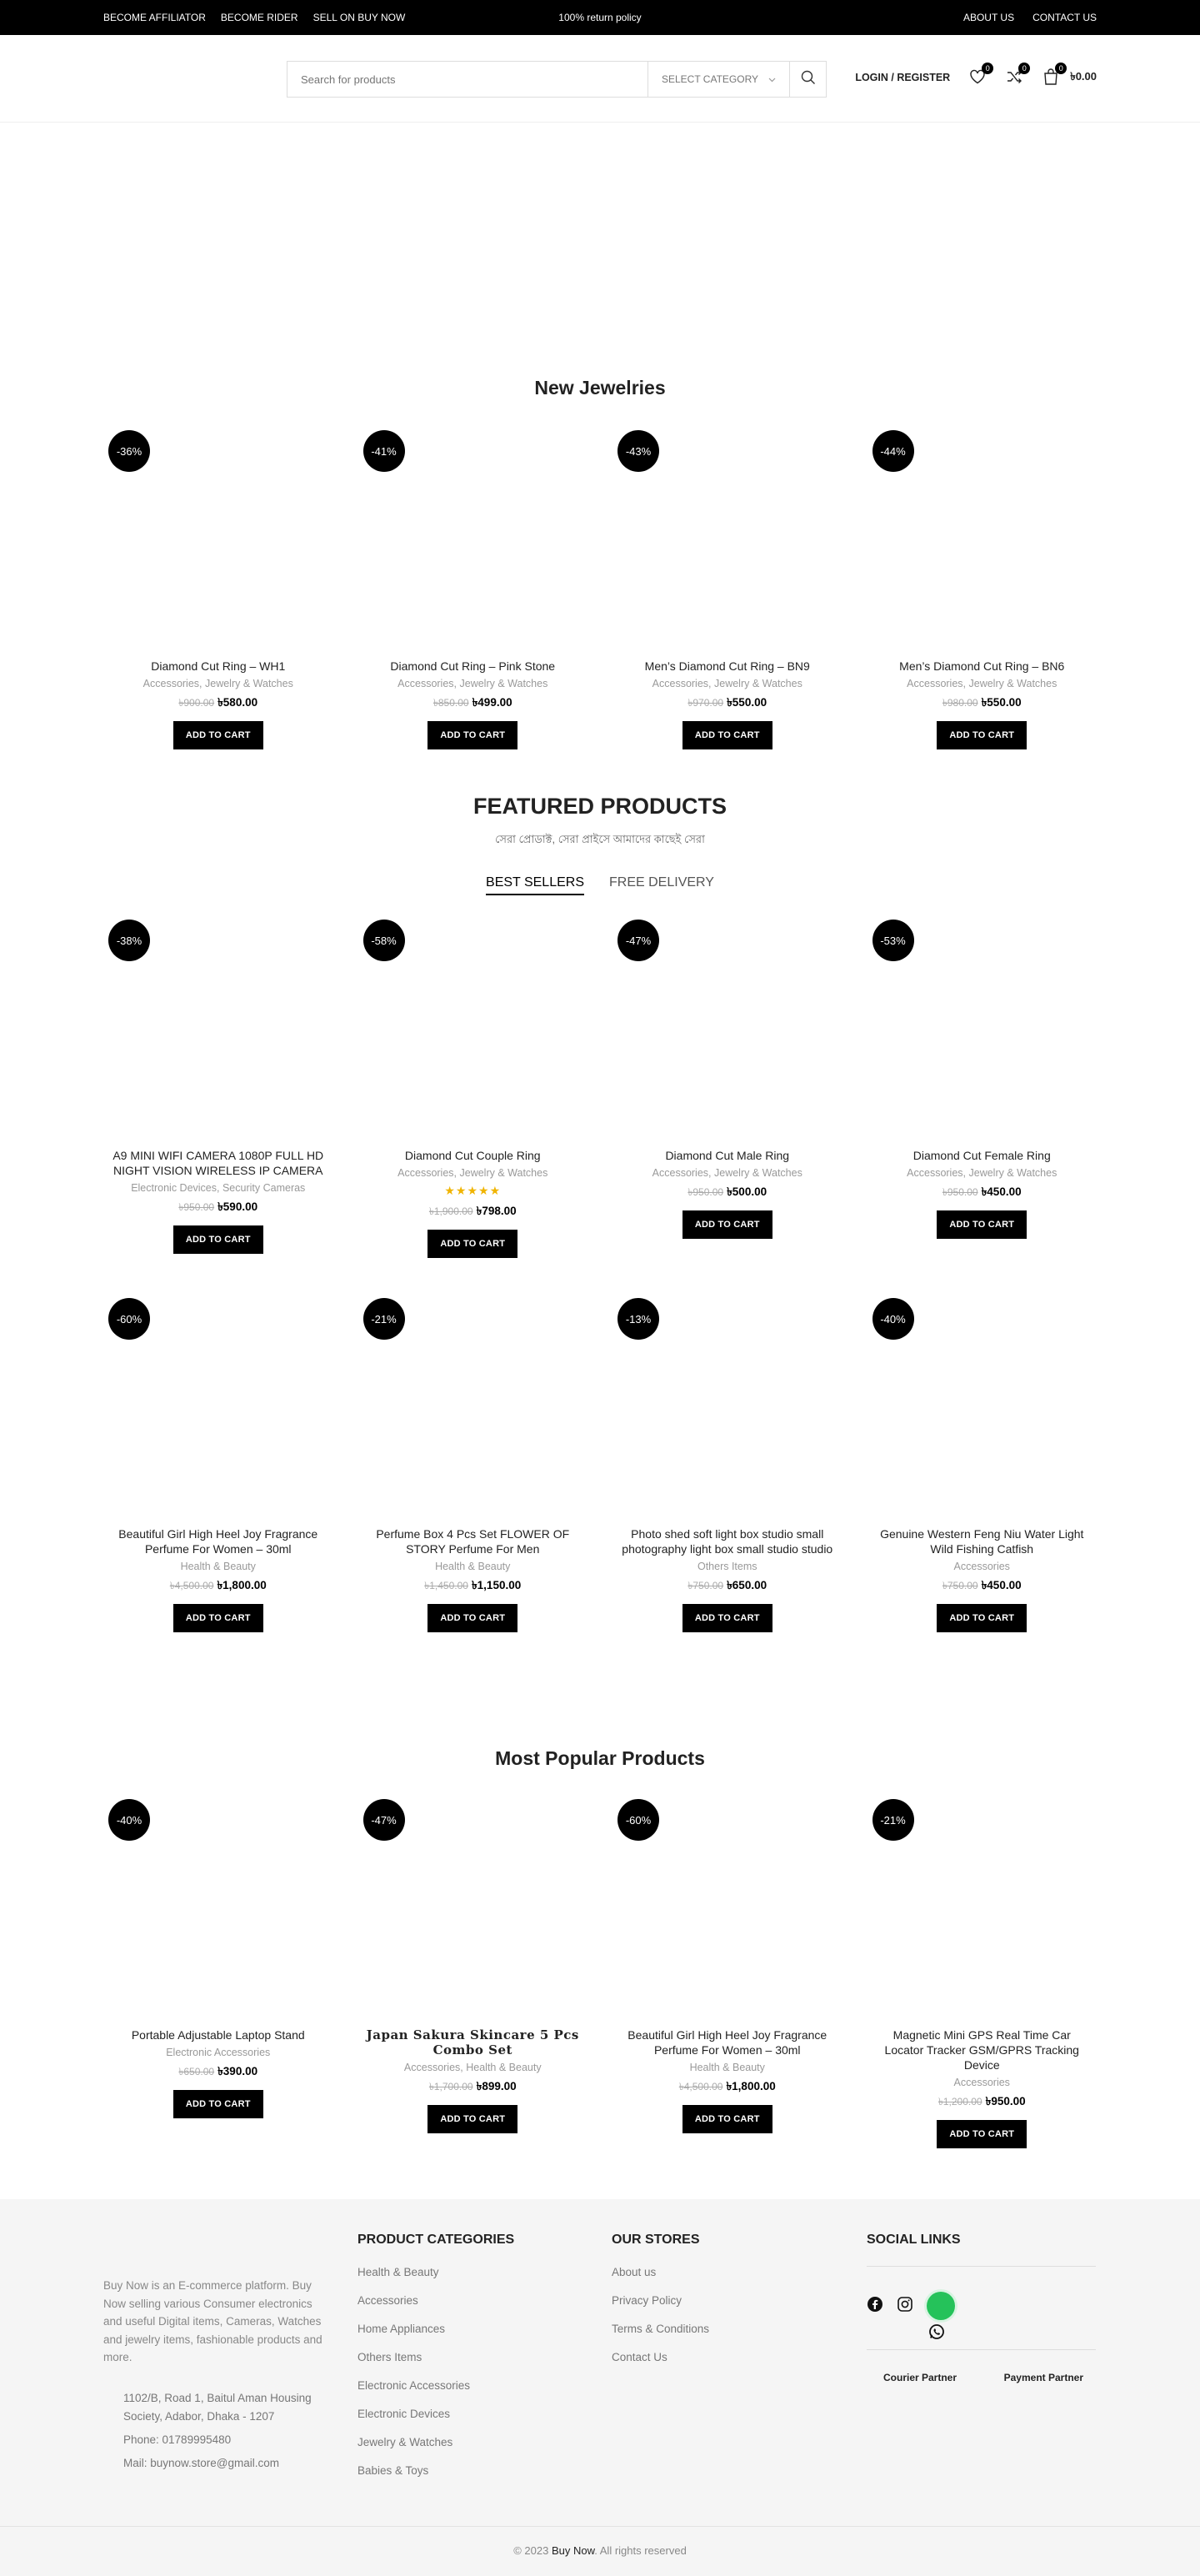 The height and width of the screenshot is (2576, 1200). I want to click on footer-store-link: Terms & Conditions, so click(660, 2329).